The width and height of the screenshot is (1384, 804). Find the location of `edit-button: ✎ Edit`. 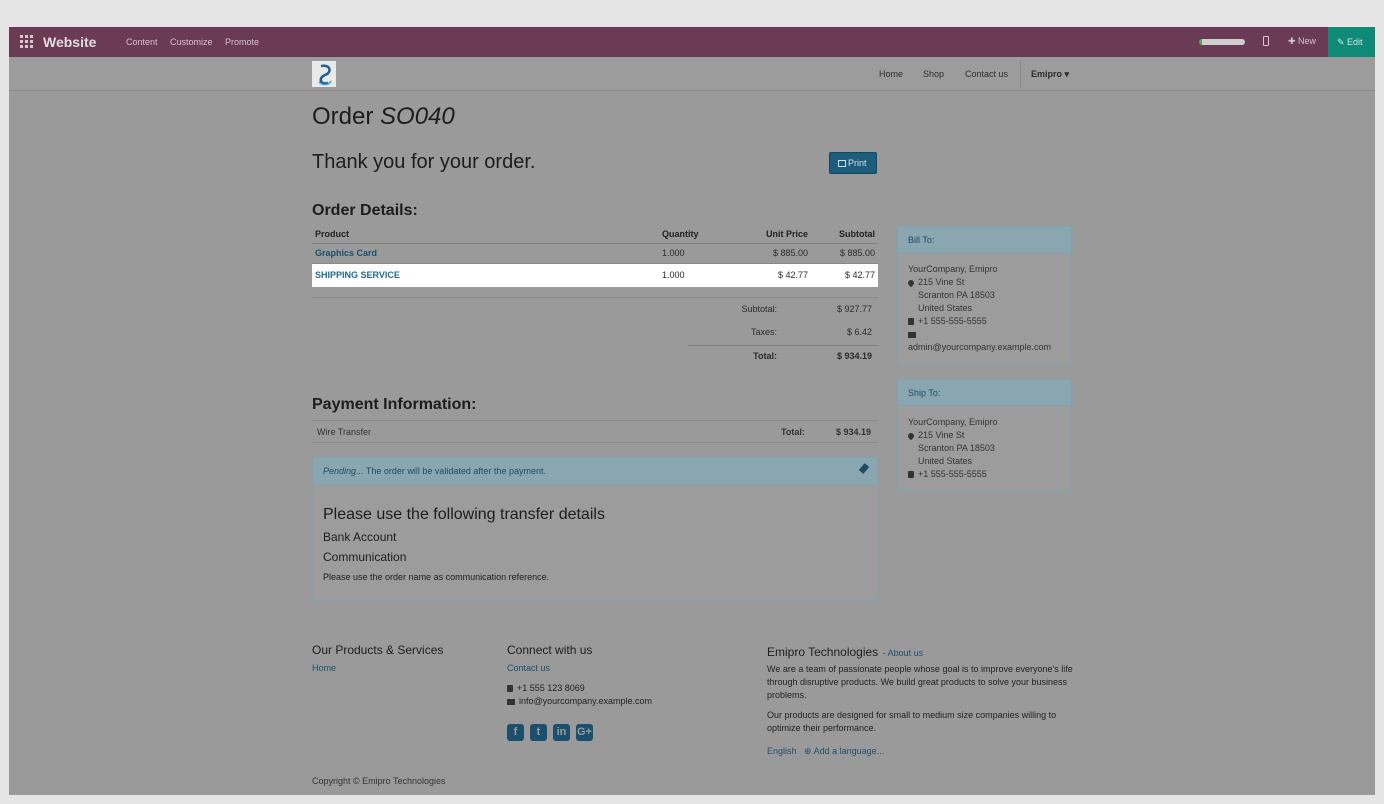

edit-button: ✎ Edit is located at coordinates (1351, 42).